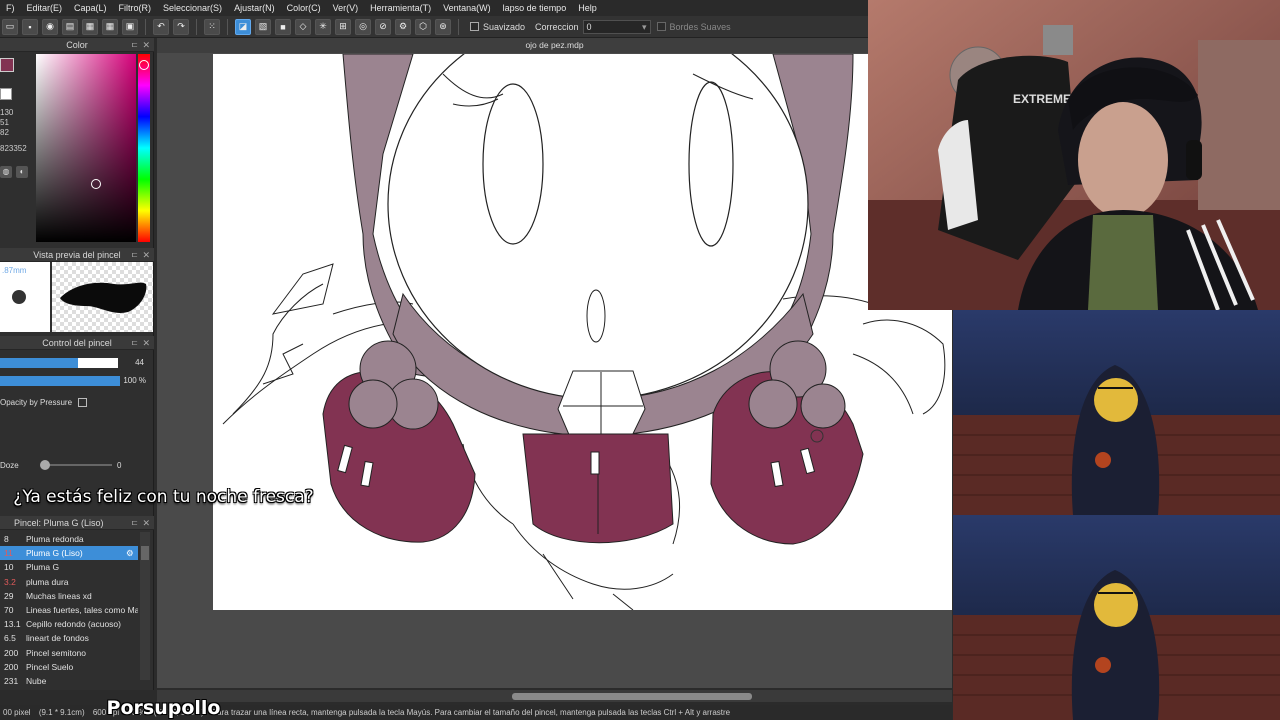 The width and height of the screenshot is (1280, 720). What do you see at coordinates (96, 184) in the screenshot?
I see `color-picker-cursor` at bounding box center [96, 184].